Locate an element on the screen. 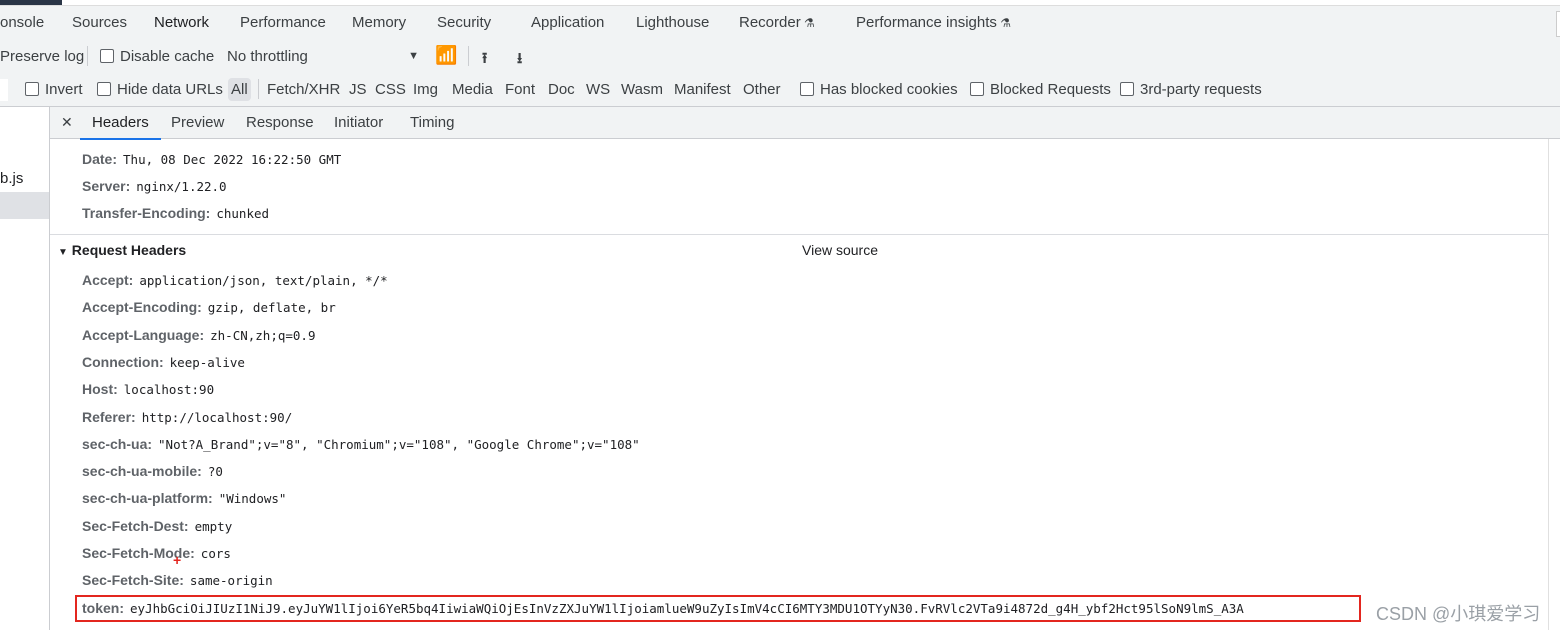  detail-tab-preview: Preview is located at coordinates (197, 122).